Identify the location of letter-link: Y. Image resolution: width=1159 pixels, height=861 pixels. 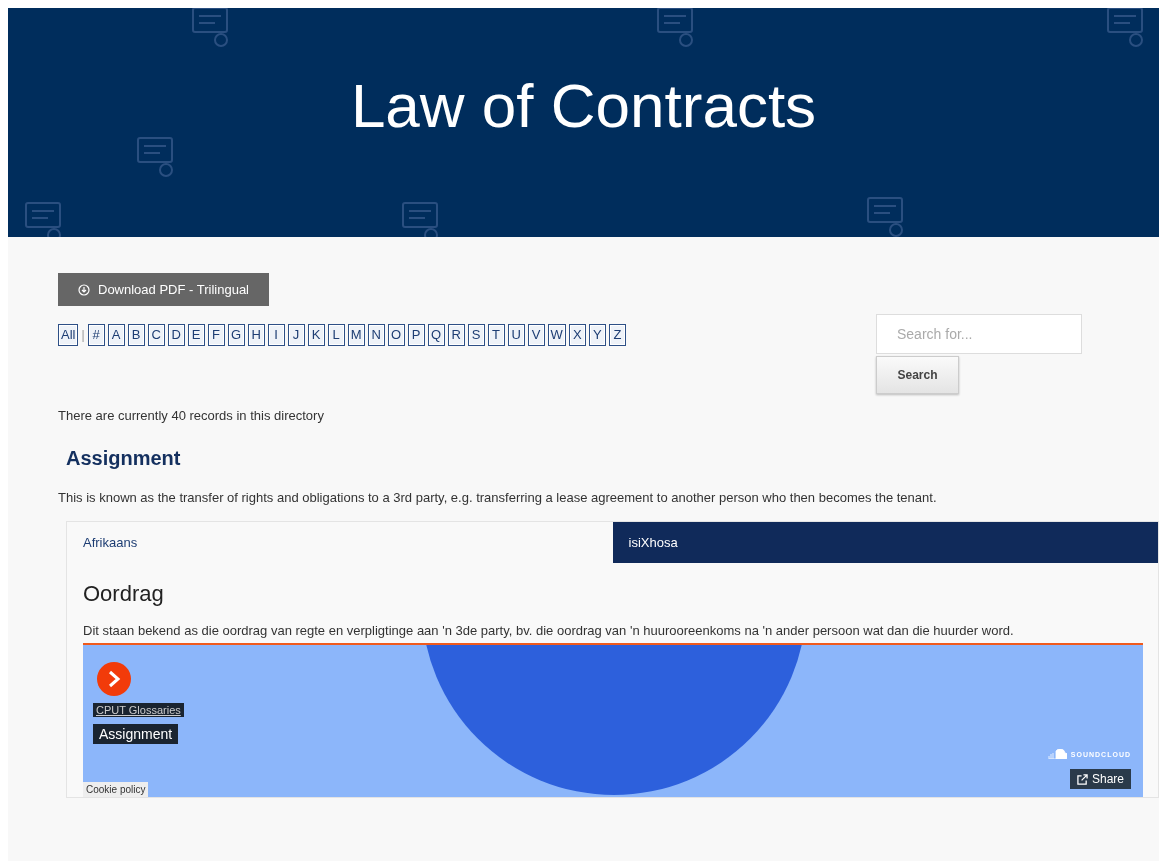
(597, 335).